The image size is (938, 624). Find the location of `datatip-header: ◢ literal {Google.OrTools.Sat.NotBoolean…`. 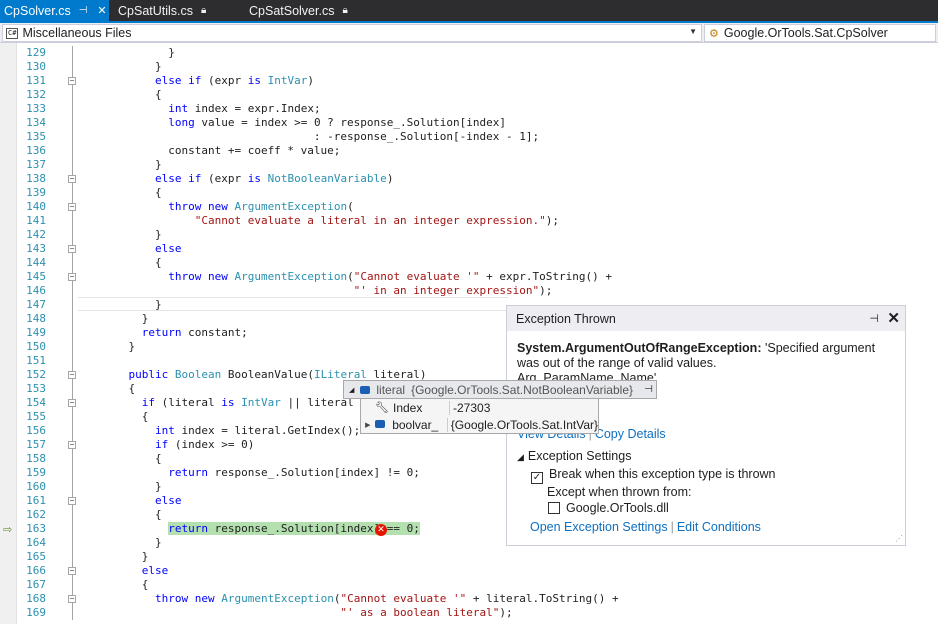

datatip-header: ◢ literal {Google.OrTools.Sat.NotBoolean… is located at coordinates (500, 389).